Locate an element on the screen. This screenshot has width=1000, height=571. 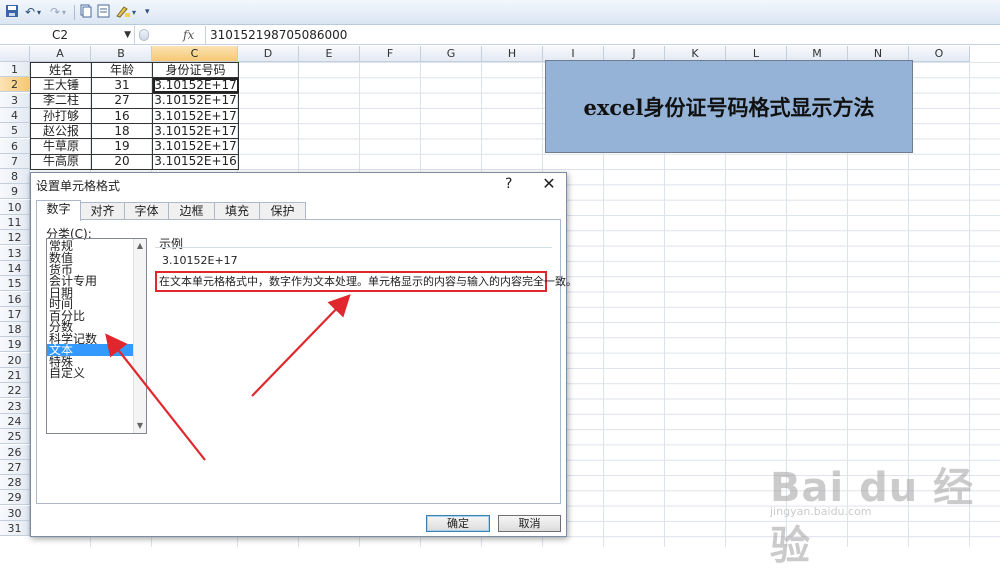
row-header: 27 is located at coordinates (15, 467).